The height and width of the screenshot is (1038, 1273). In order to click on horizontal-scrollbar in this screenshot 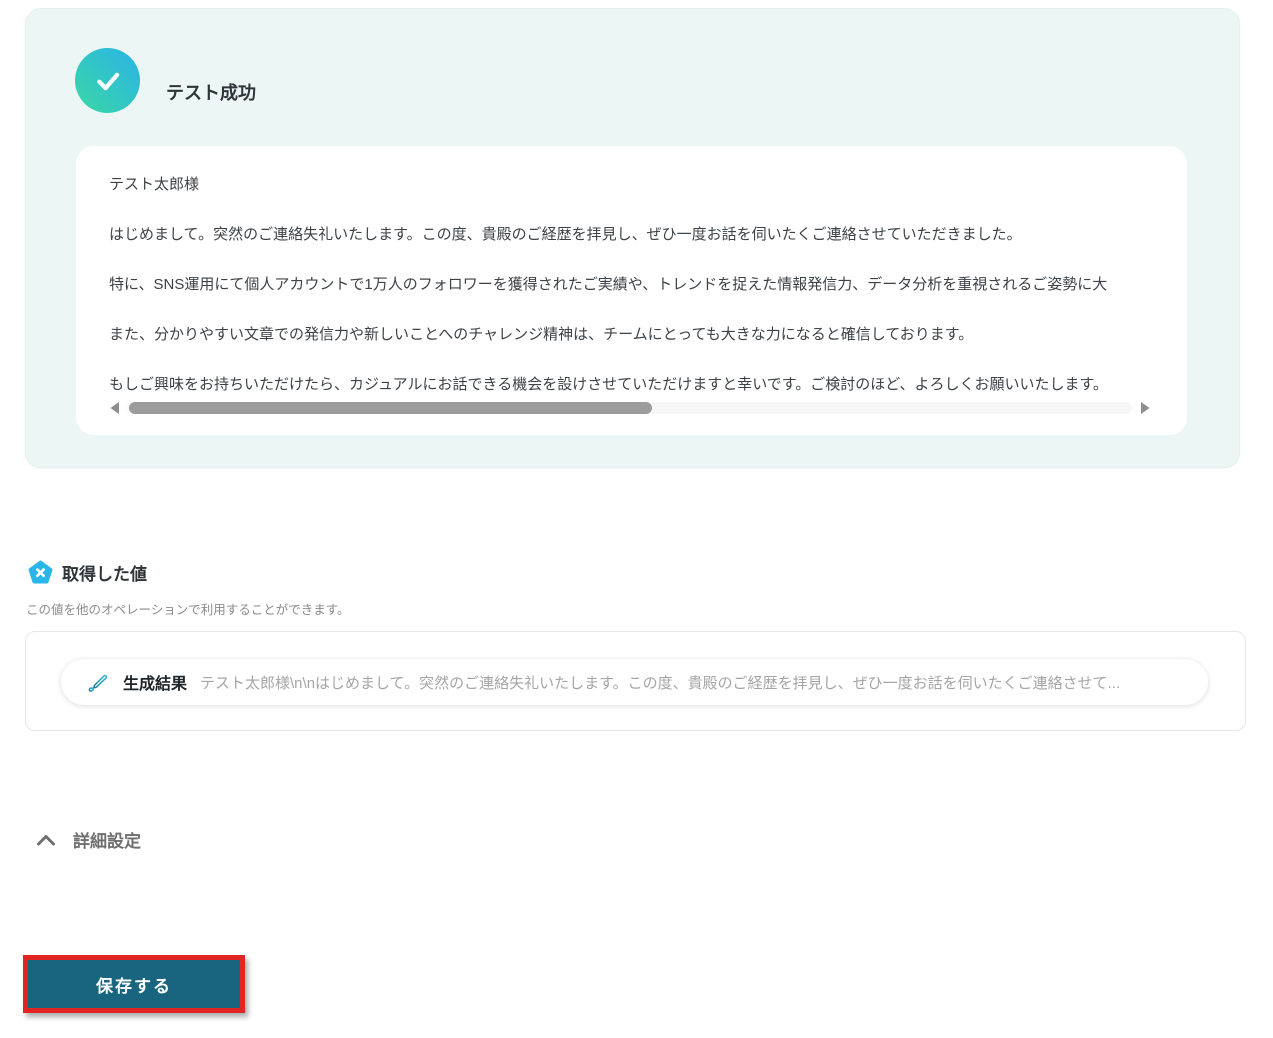, I will do `click(629, 408)`.